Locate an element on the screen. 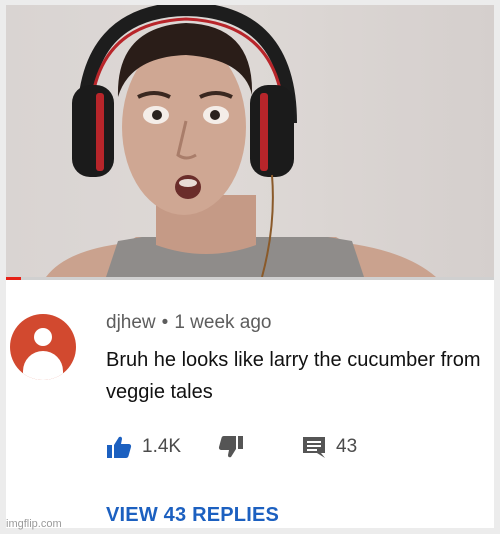 The height and width of the screenshot is (534, 500). comment-actions: 1.4K 43 is located at coordinates (296, 447).